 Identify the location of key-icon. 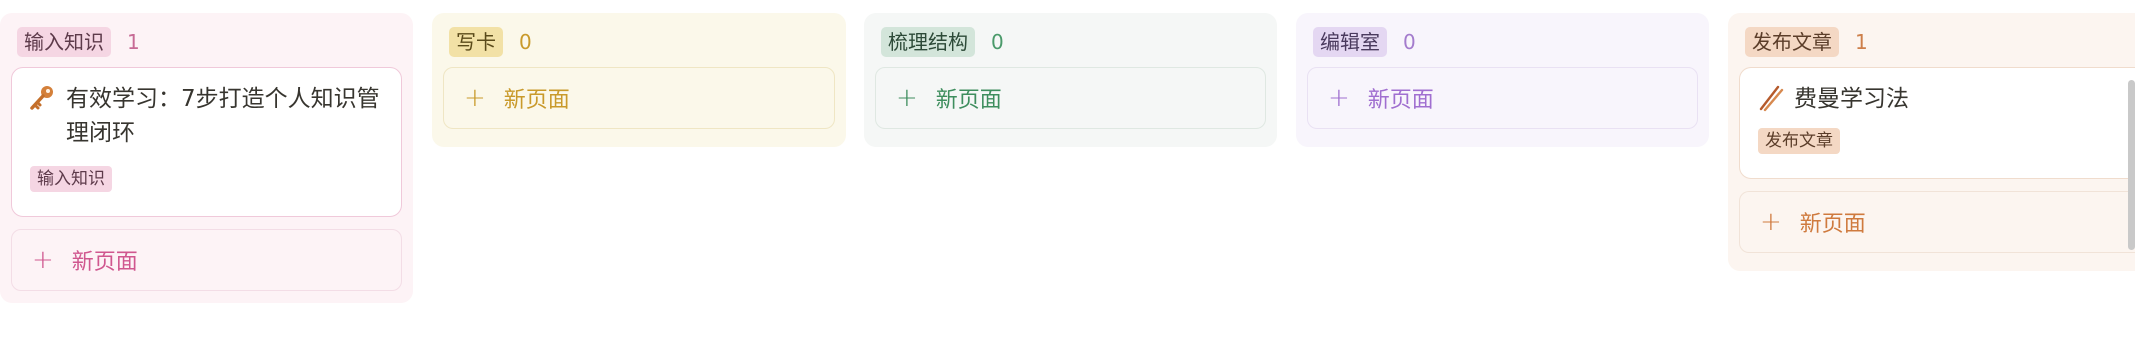
(42, 98).